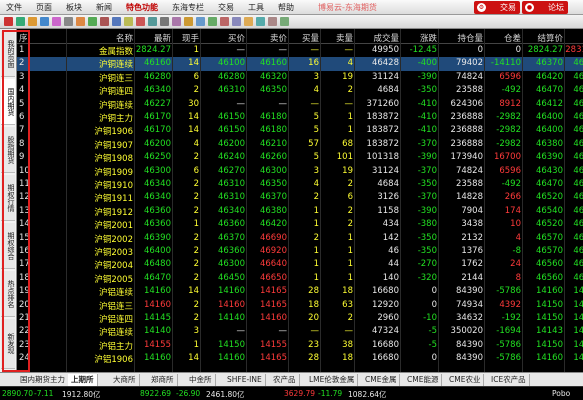  What do you see at coordinates (543, 38) in the screenshot?
I see `column-header: 结算价` at bounding box center [543, 38].